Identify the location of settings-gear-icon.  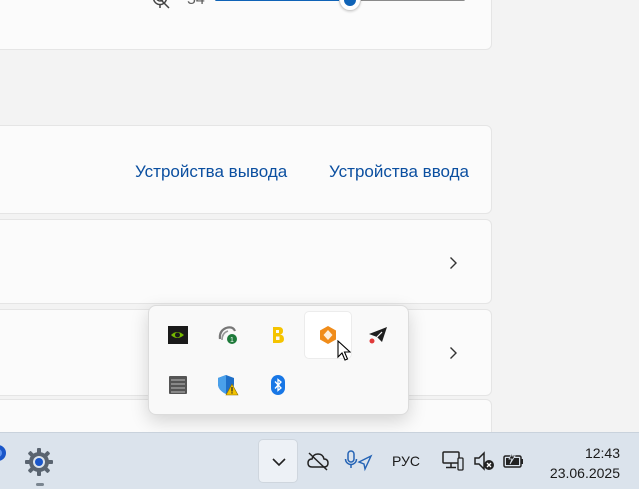
(39, 462).